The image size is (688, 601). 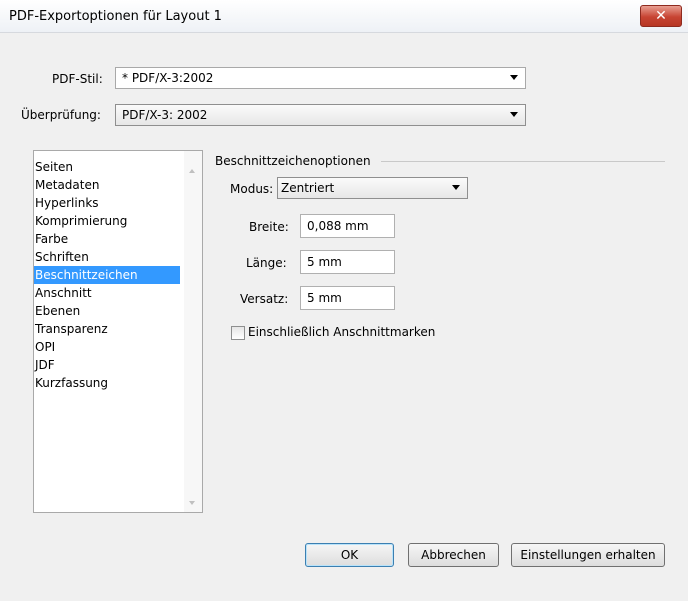 What do you see at coordinates (347, 262) in the screenshot?
I see `length-input: 5 mm` at bounding box center [347, 262].